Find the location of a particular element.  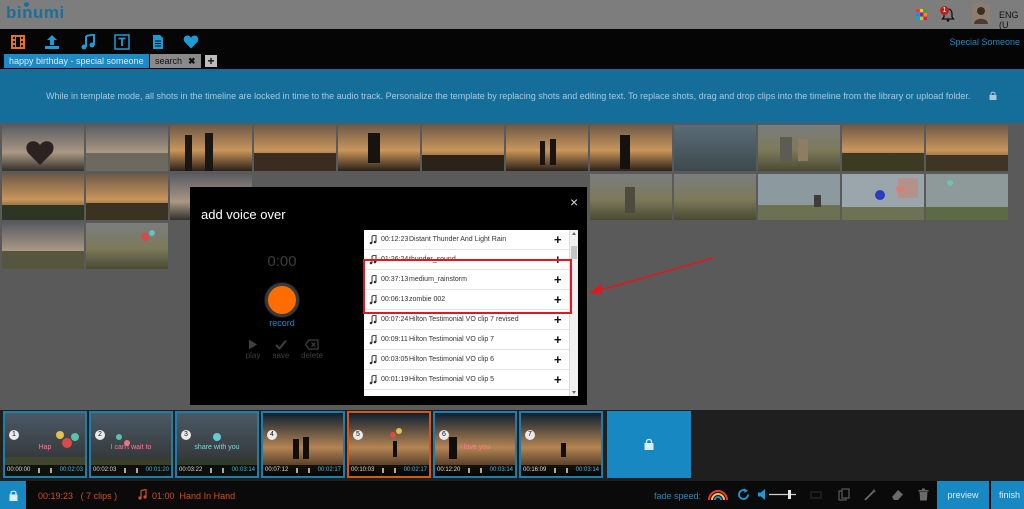

timeline-shot: 2 I can't wait to 00:02:03 00:01:20 is located at coordinates (131, 444).